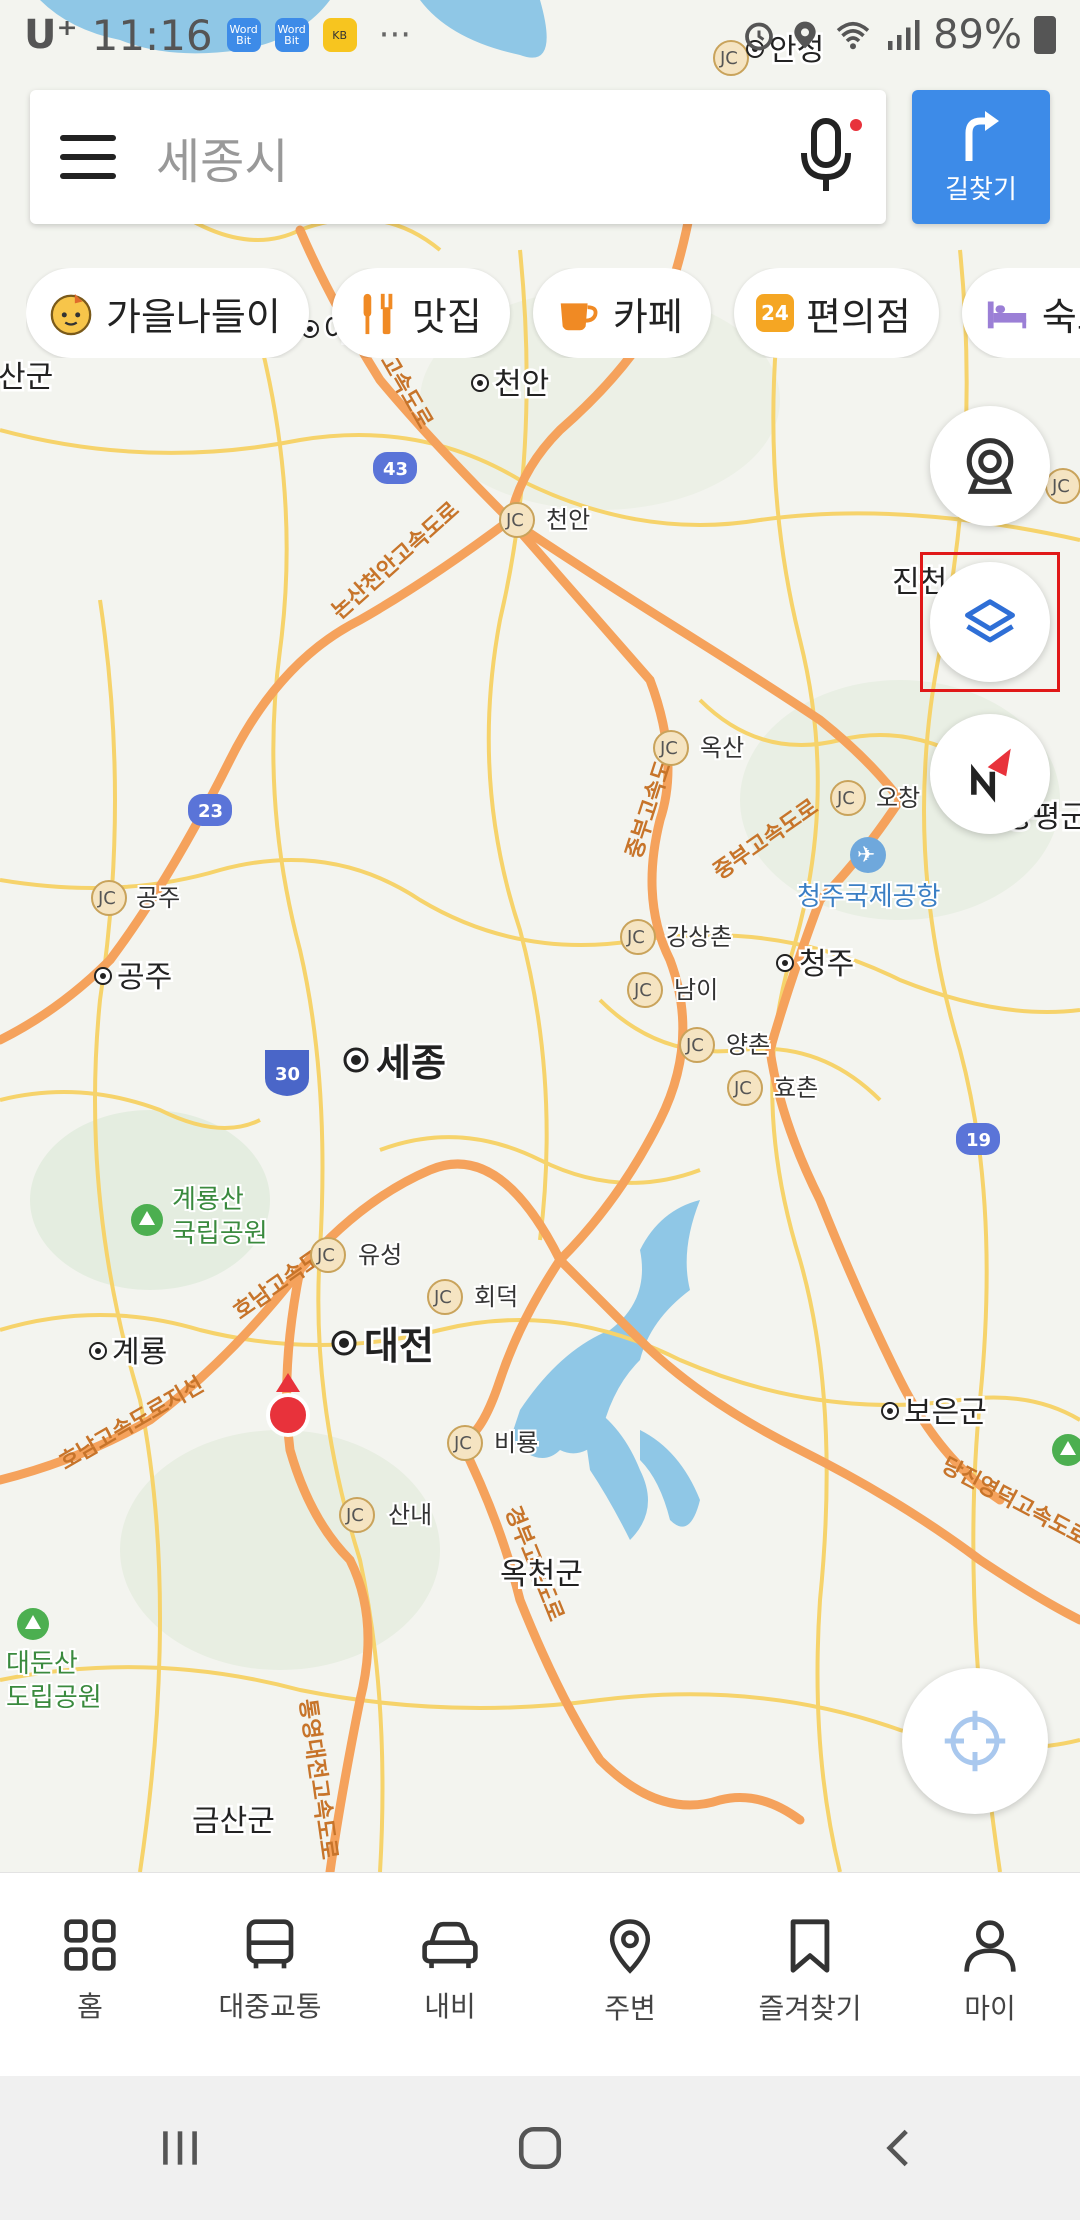 Image resolution: width=1080 pixels, height=2220 pixels. Describe the element at coordinates (748, 1045) in the screenshot. I see `junction-label: 양촌` at that location.